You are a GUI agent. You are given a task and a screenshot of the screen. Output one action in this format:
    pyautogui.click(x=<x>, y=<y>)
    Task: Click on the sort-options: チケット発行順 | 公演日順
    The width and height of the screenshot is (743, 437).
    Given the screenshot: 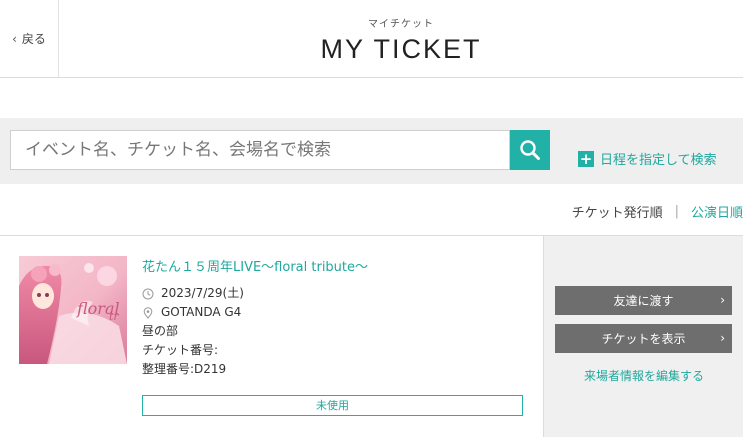 What is the action you would take?
    pyautogui.click(x=657, y=211)
    